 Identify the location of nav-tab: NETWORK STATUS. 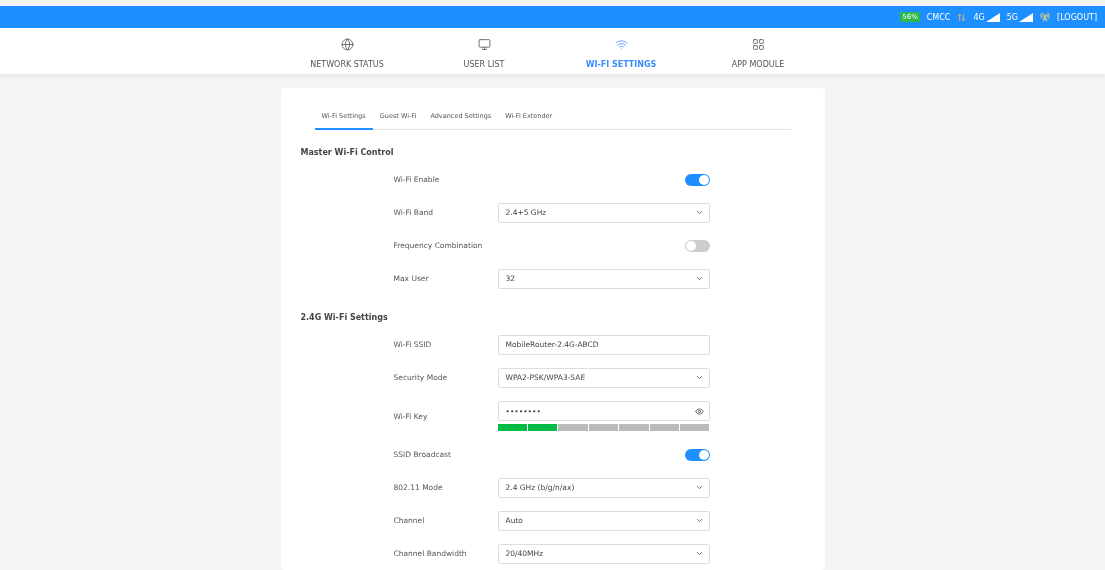
(347, 51).